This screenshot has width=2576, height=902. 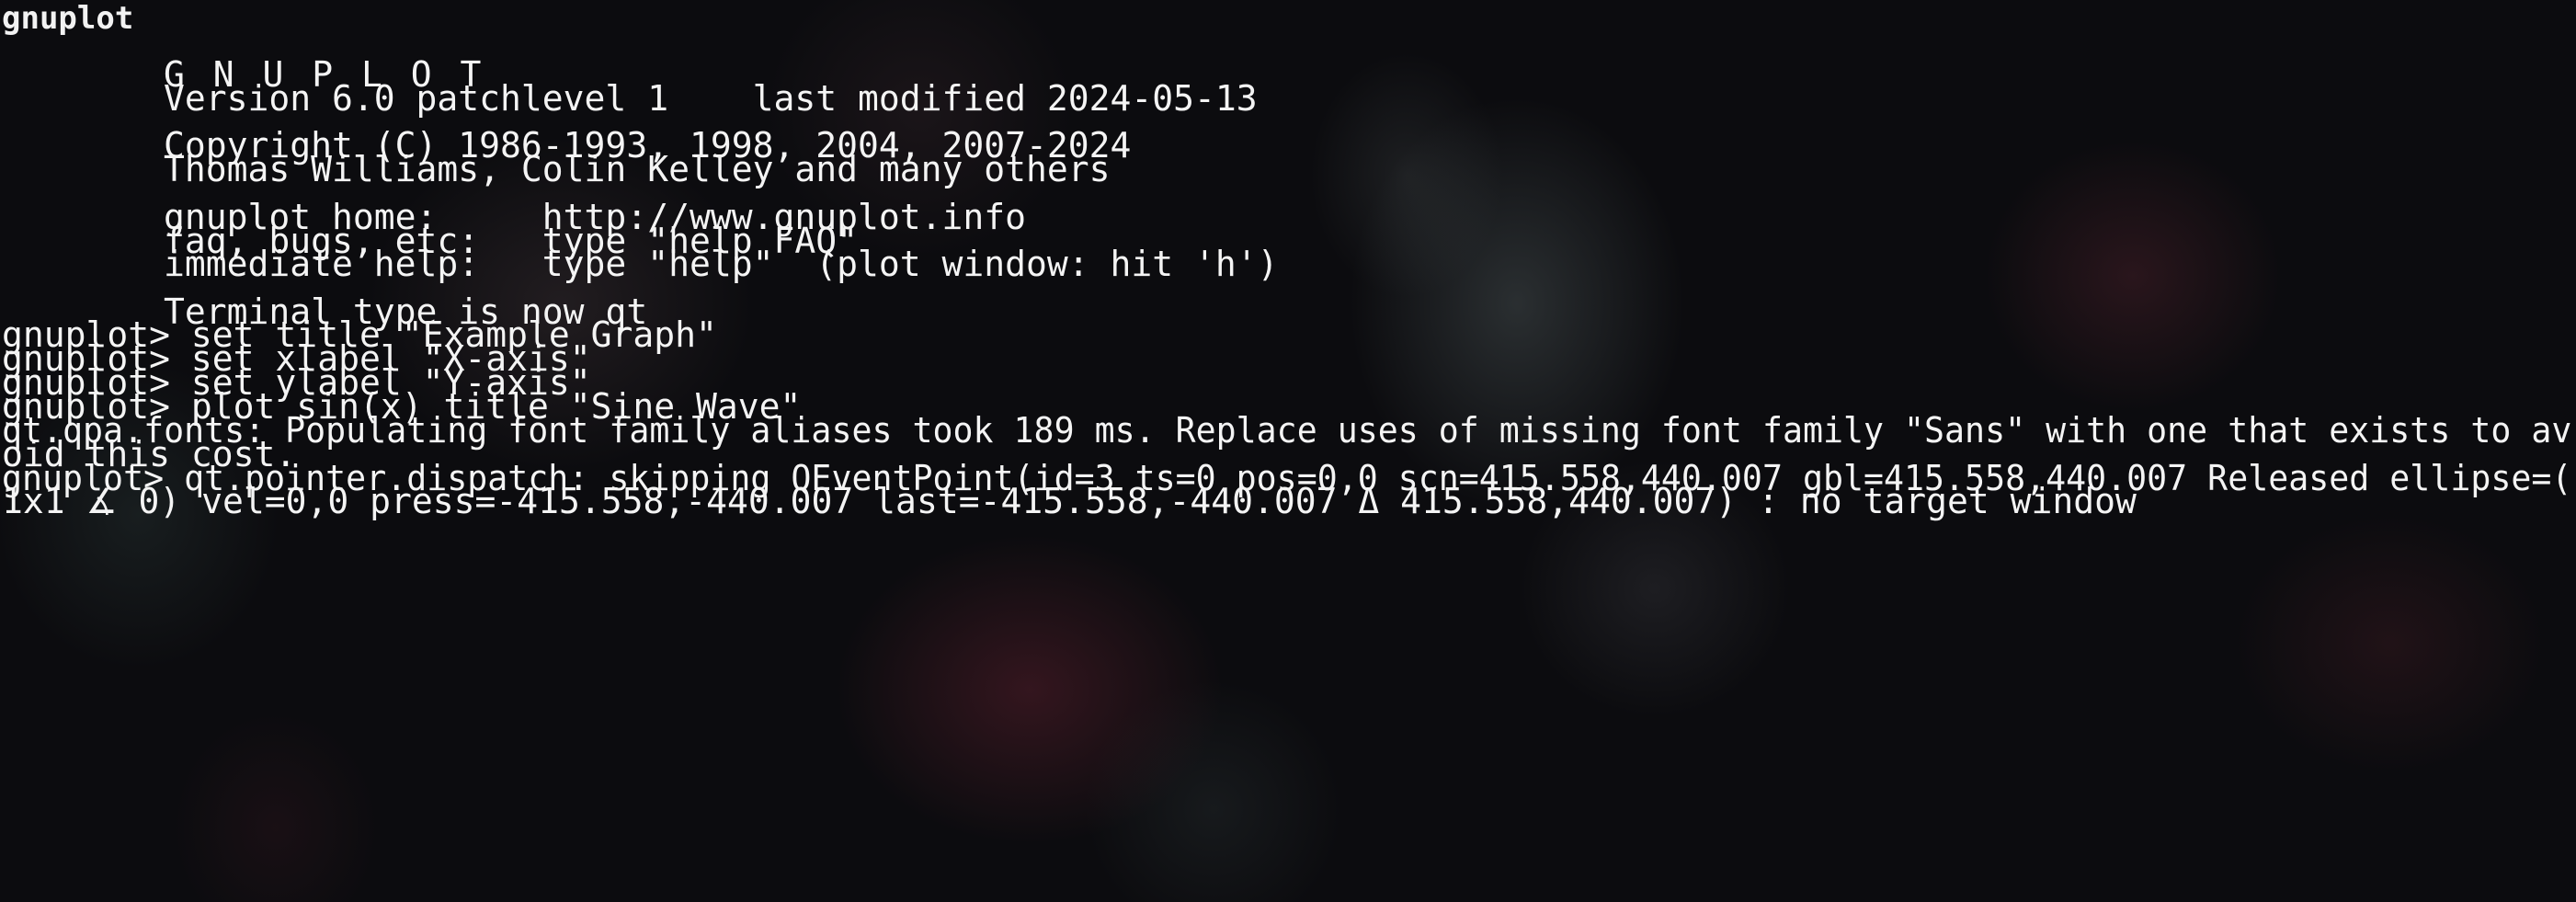 I want to click on window-title: gnuplot, so click(x=68, y=18).